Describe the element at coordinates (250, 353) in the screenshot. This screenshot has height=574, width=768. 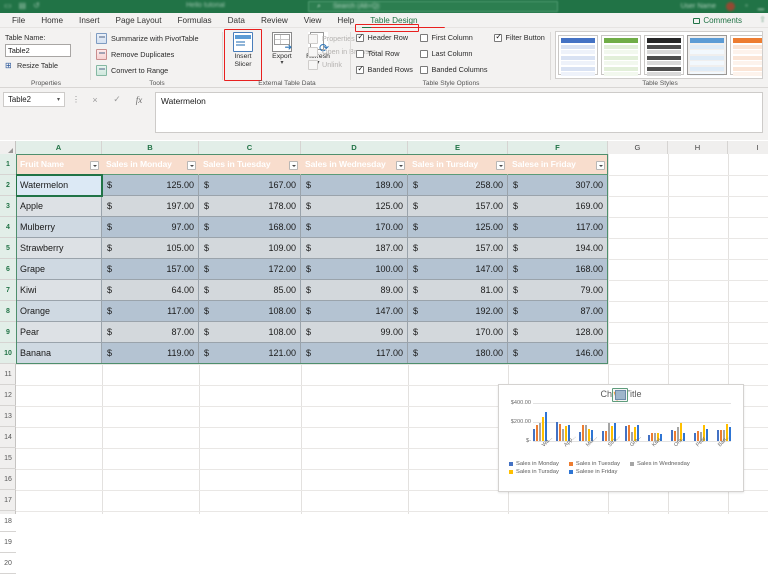
I see `table-cell-value: 121.00` at that location.